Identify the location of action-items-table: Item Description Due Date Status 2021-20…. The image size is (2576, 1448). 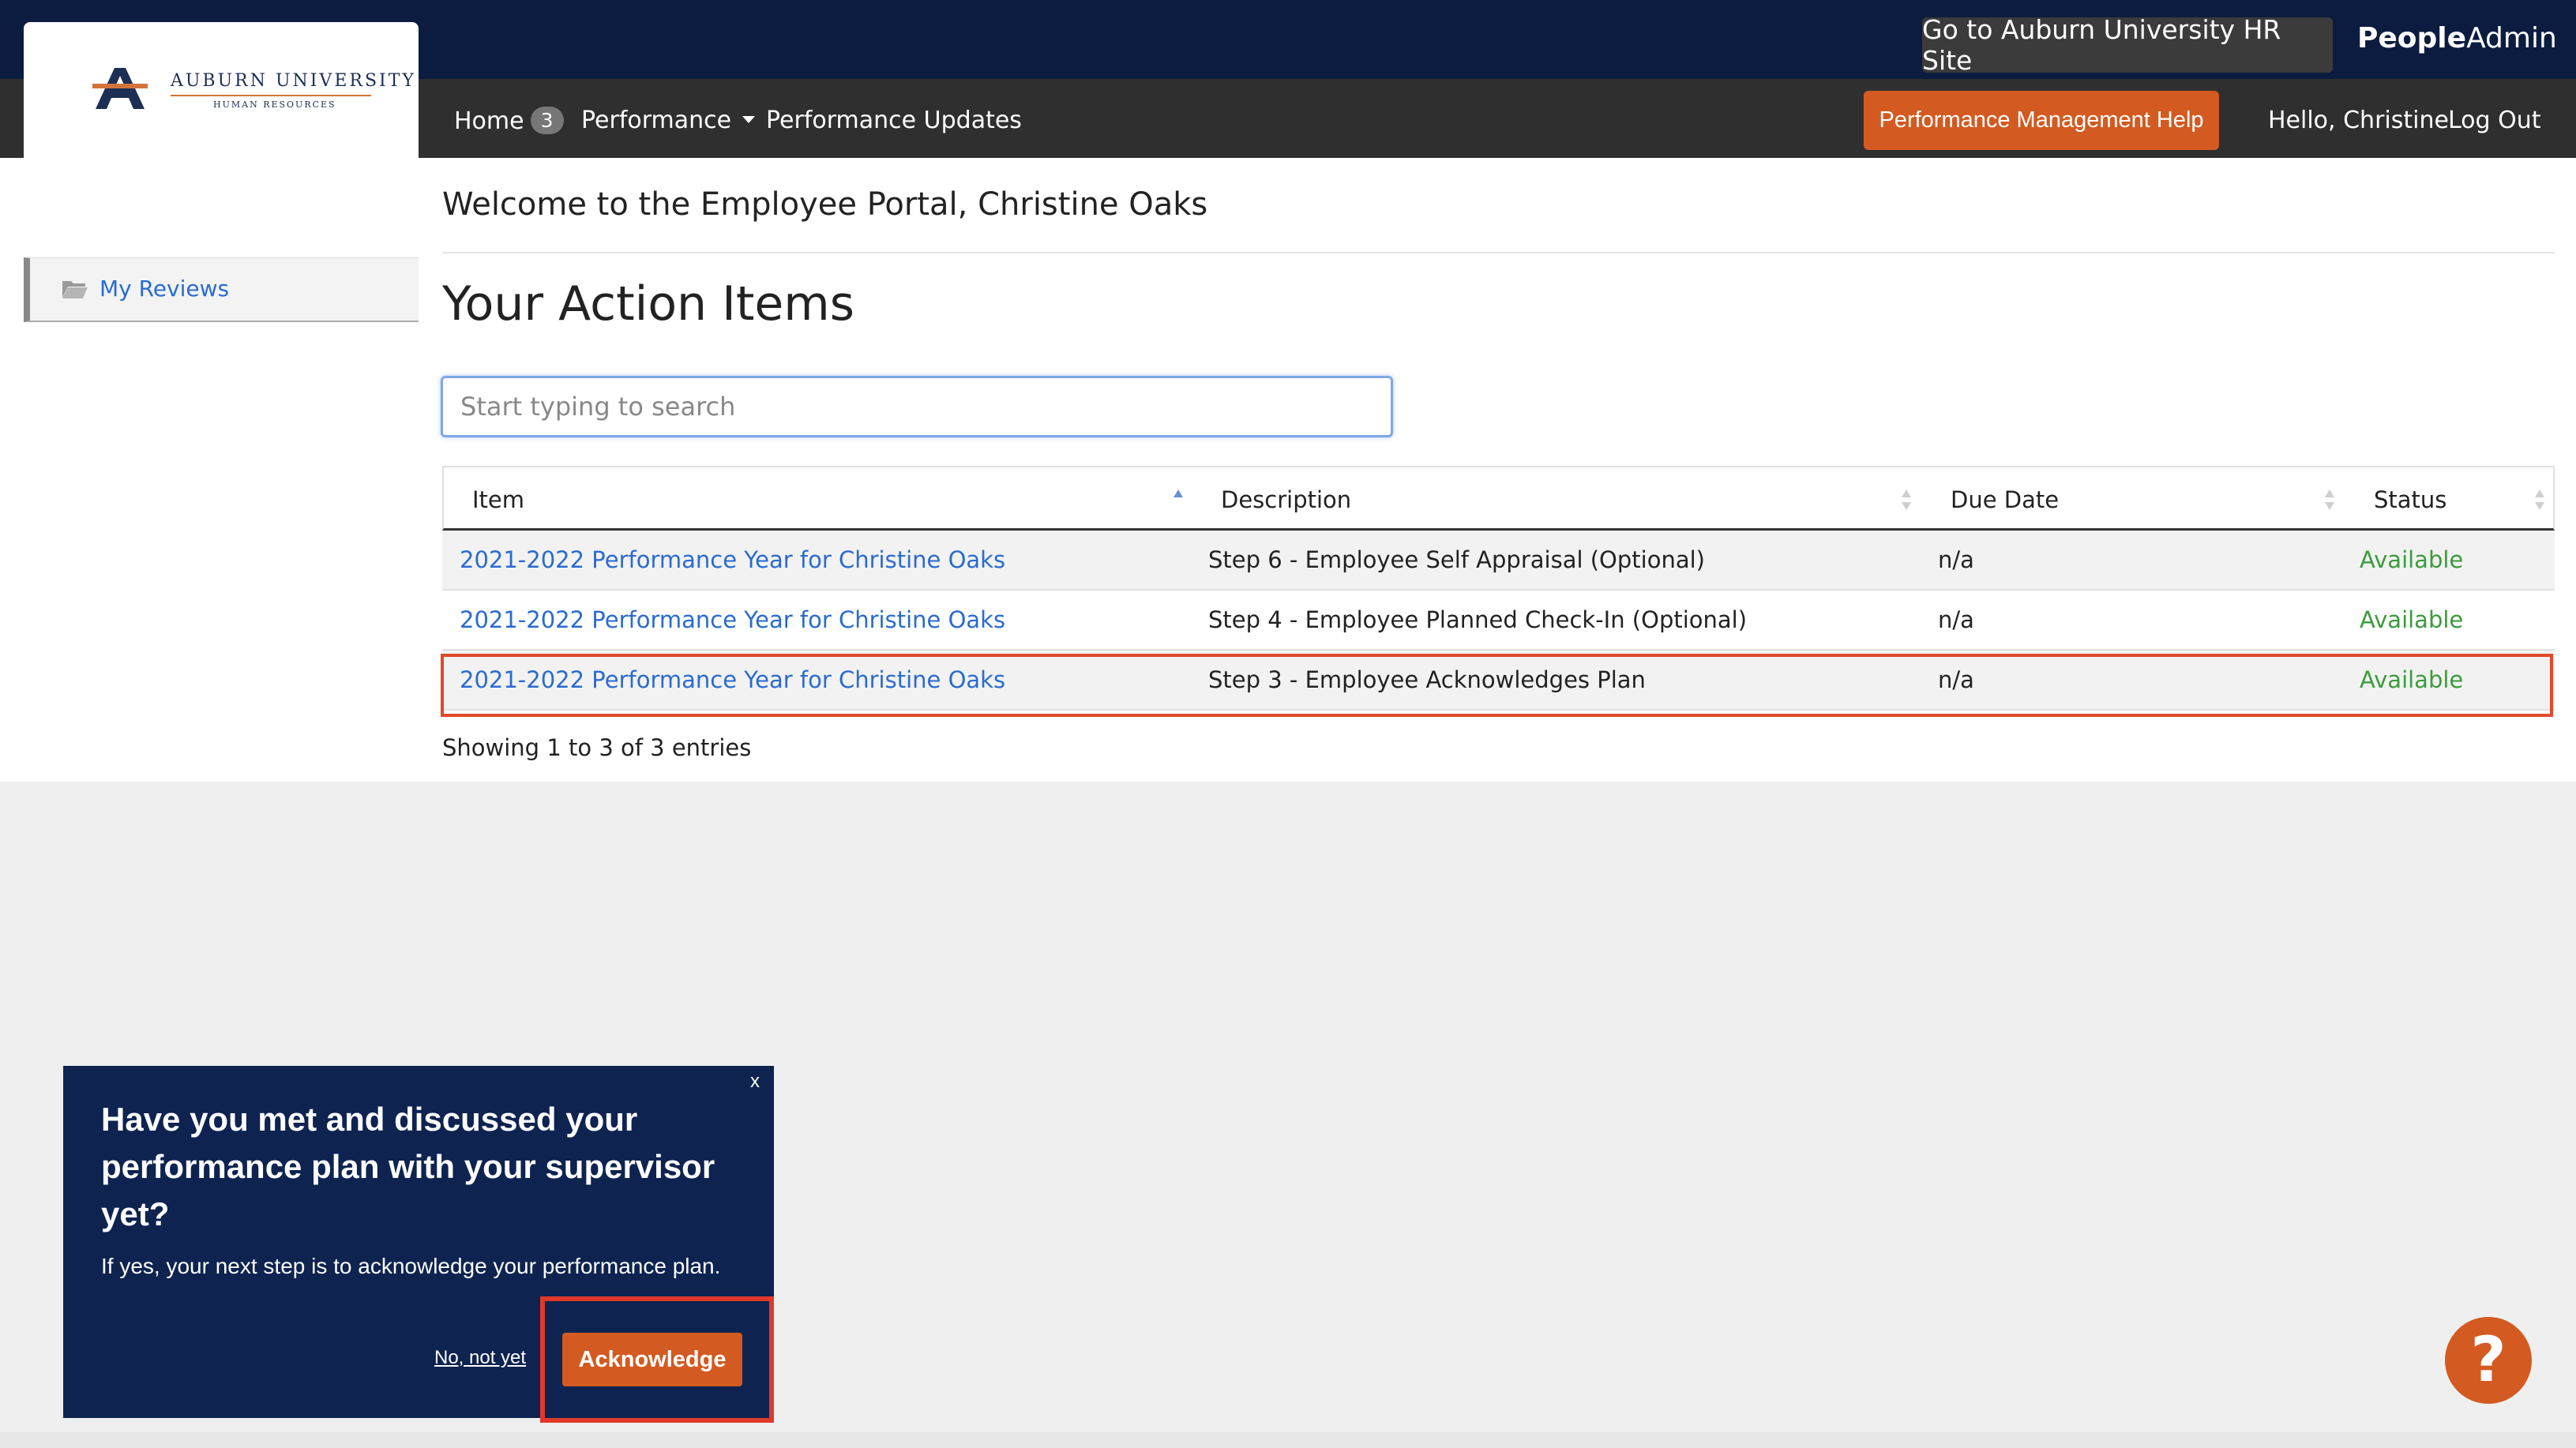
(1498, 589).